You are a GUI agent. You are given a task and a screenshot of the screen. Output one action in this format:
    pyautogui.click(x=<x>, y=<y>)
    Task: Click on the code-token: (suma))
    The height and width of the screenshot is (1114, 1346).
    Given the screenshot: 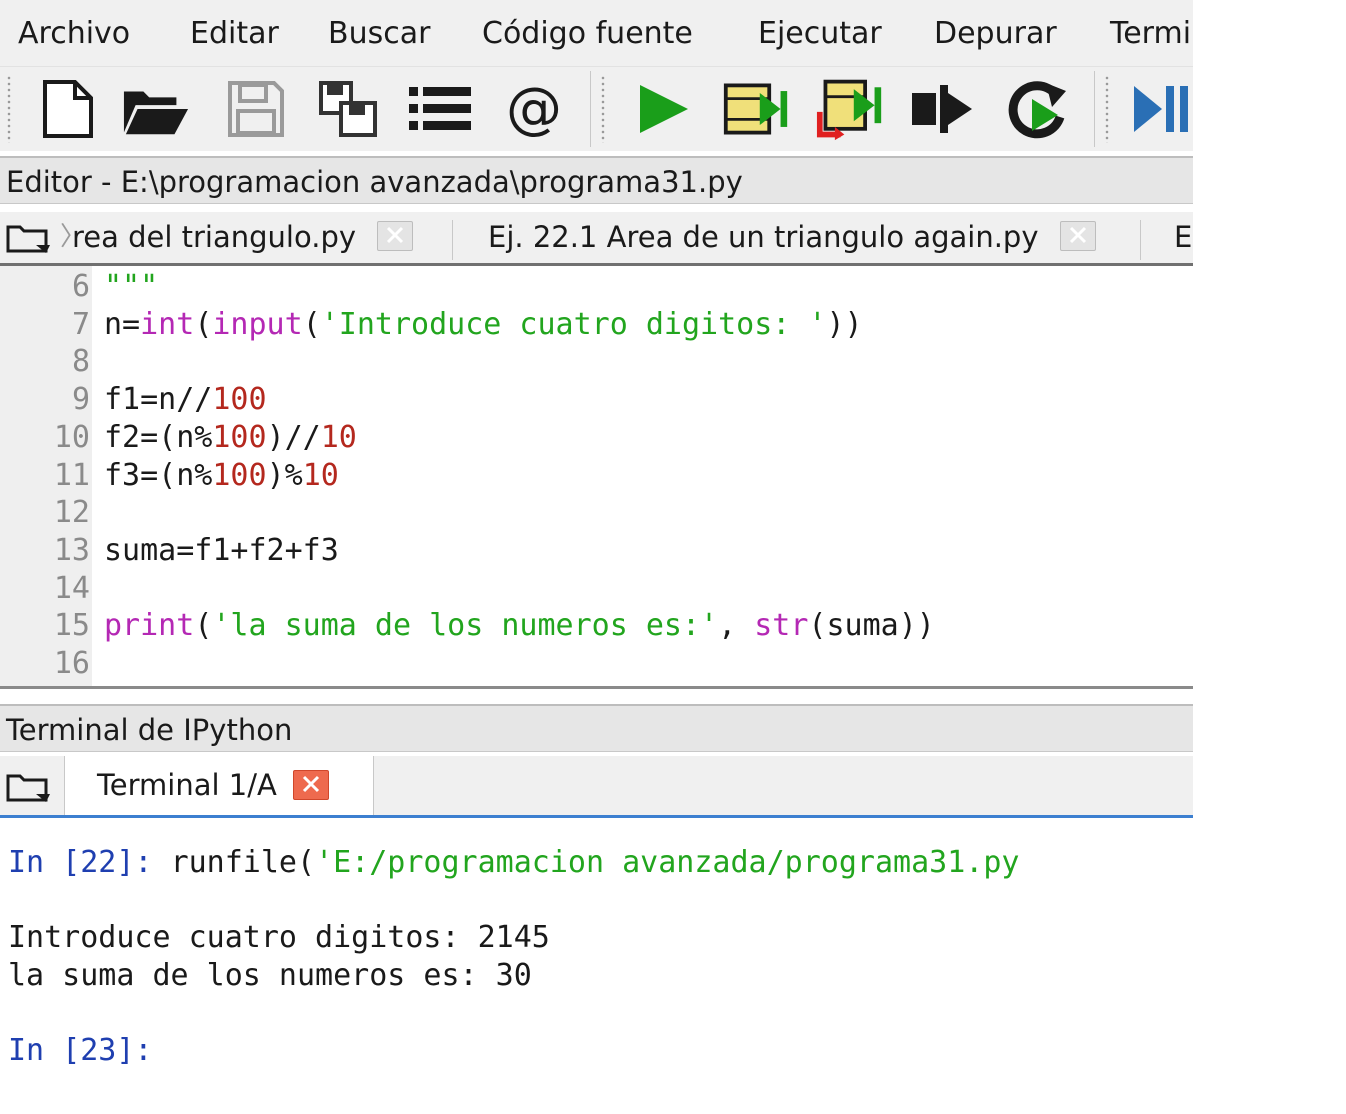 What is the action you would take?
    pyautogui.click(x=871, y=626)
    